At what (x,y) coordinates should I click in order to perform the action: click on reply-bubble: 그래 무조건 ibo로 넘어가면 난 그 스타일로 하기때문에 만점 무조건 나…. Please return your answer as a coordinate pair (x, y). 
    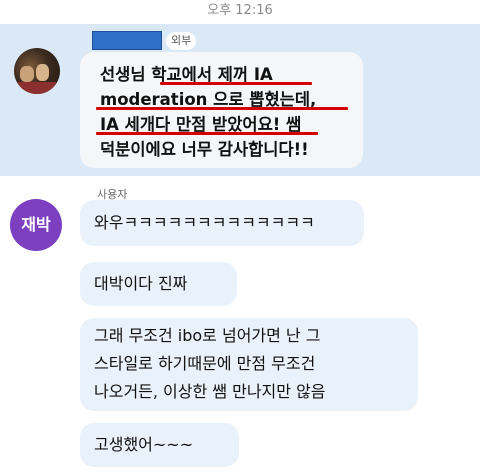
    Looking at the image, I should click on (249, 364).